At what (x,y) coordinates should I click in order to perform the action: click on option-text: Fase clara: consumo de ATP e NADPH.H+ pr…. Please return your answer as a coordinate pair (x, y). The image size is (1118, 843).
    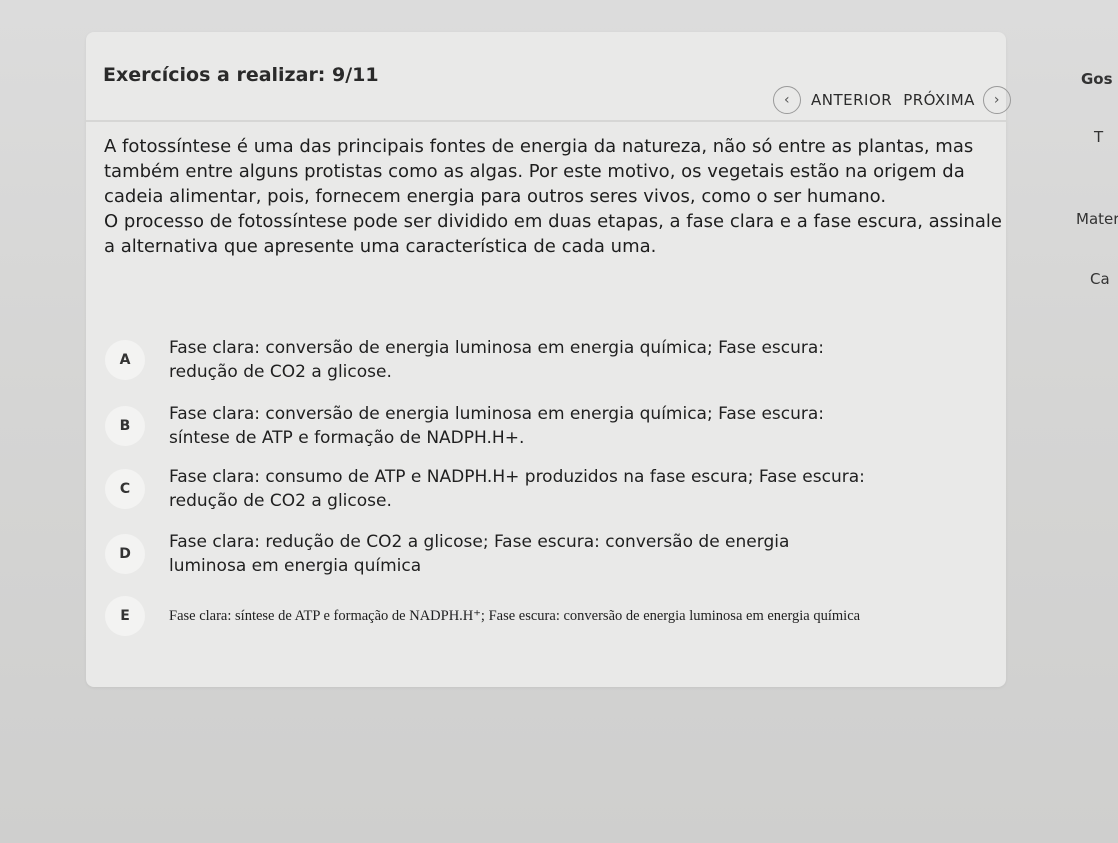
    Looking at the image, I should click on (517, 489).